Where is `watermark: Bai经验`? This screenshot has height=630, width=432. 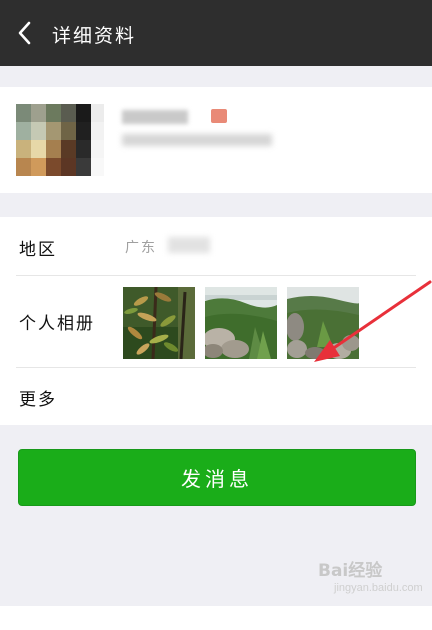
watermark: Bai经验 is located at coordinates (350, 571).